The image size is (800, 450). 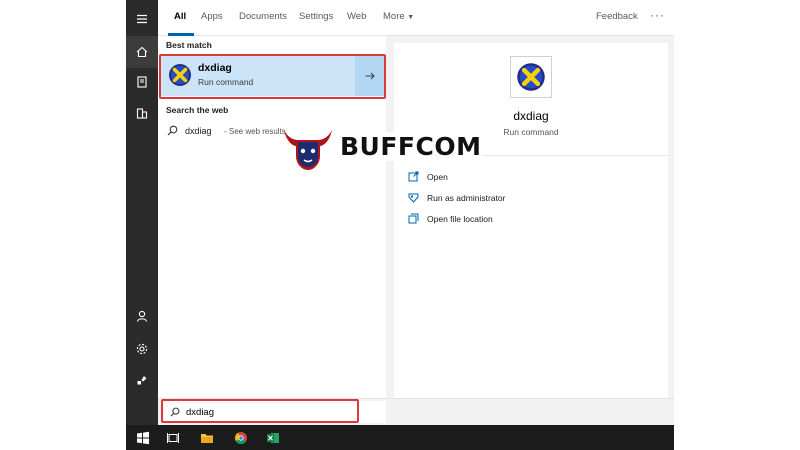 I want to click on detail-icon-frame, so click(x=531, y=77).